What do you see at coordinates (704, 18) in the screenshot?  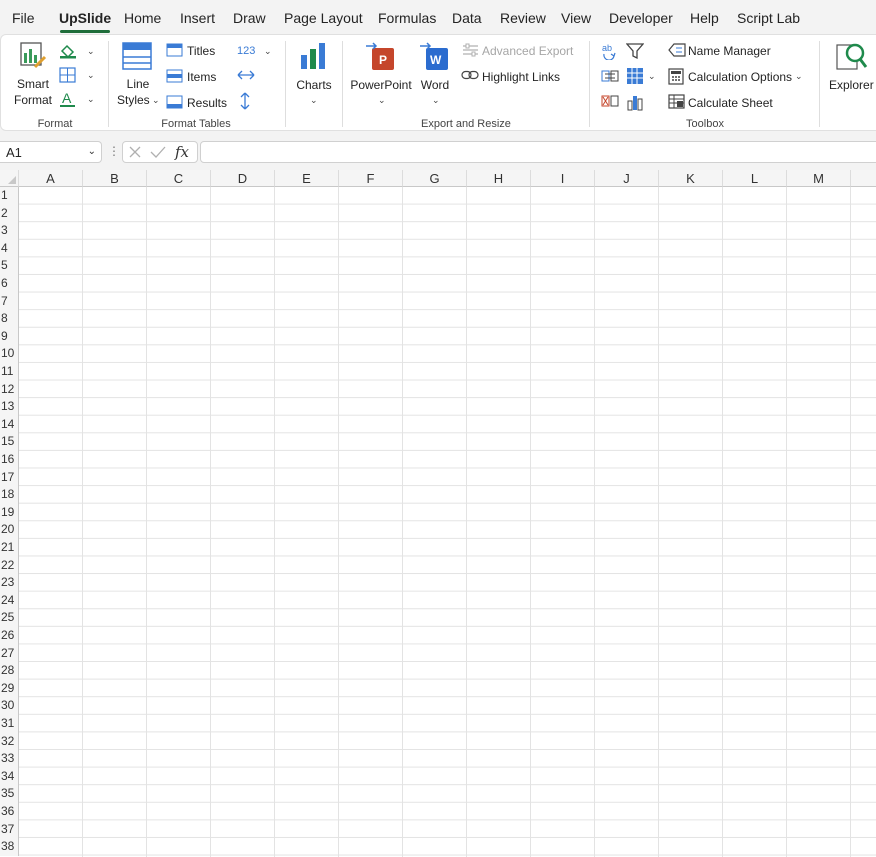 I see `tab-help: Help` at bounding box center [704, 18].